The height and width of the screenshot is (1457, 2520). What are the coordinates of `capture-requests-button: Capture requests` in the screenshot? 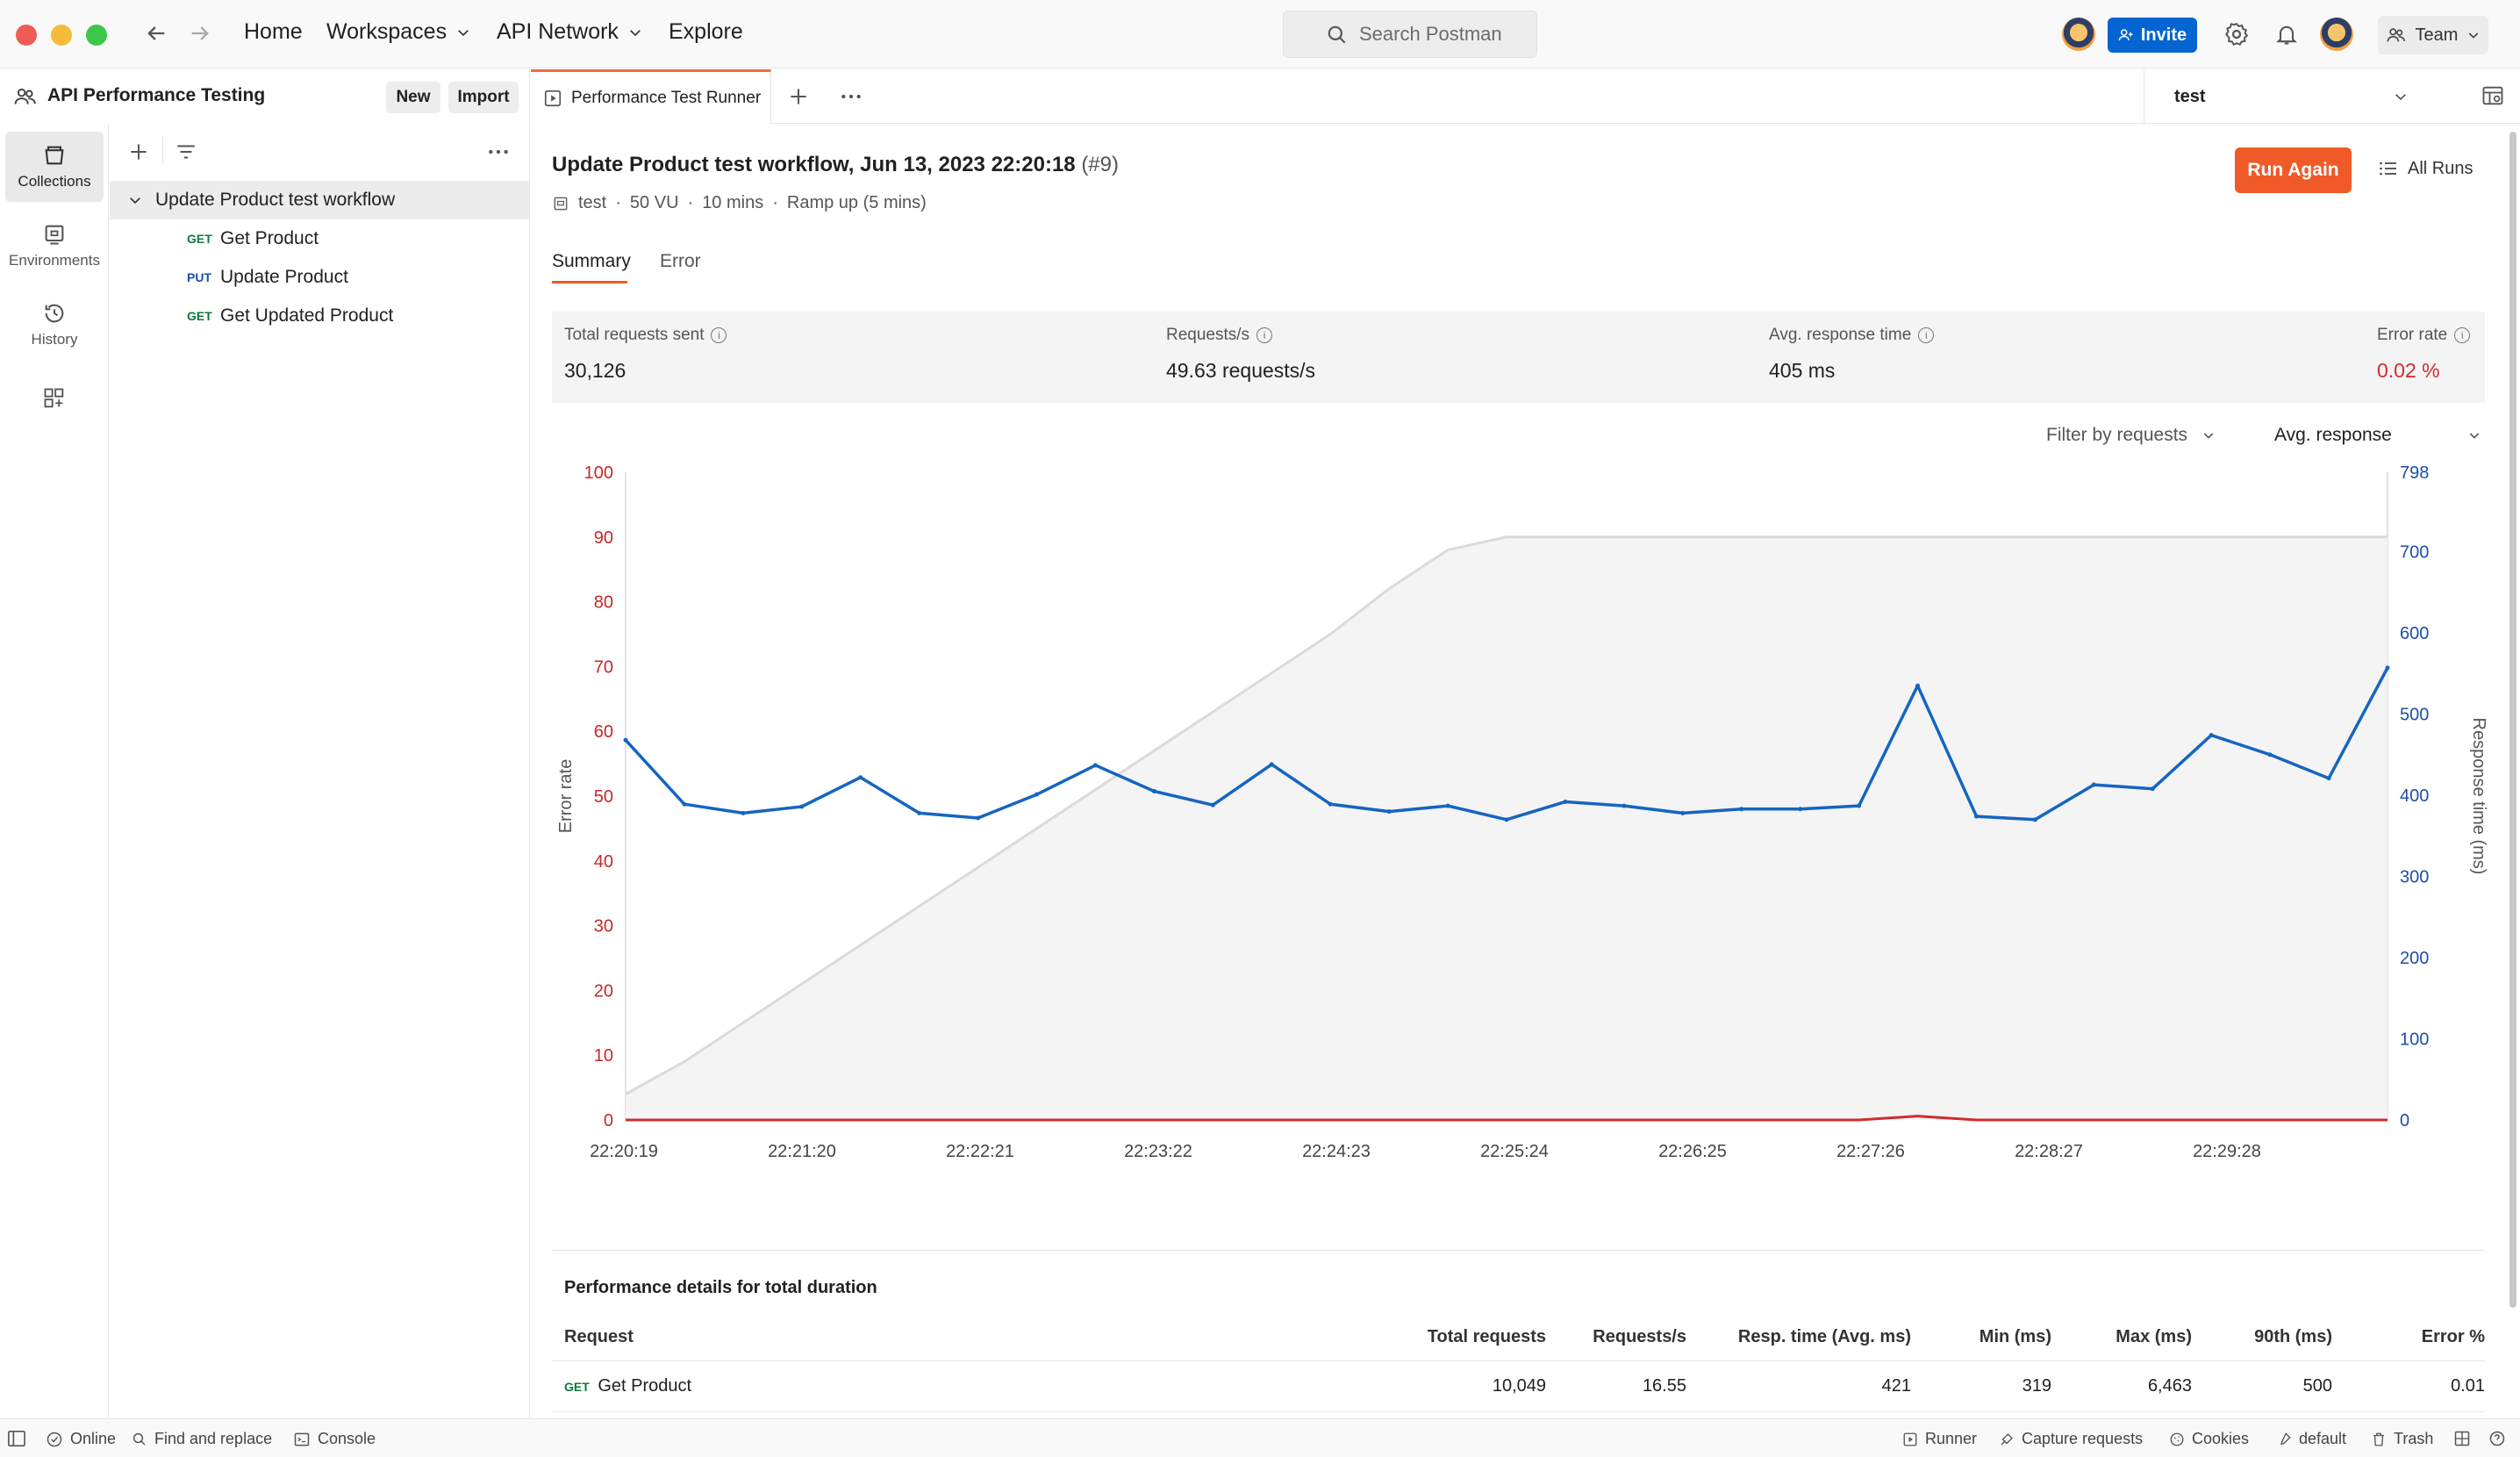 It's located at (2071, 1439).